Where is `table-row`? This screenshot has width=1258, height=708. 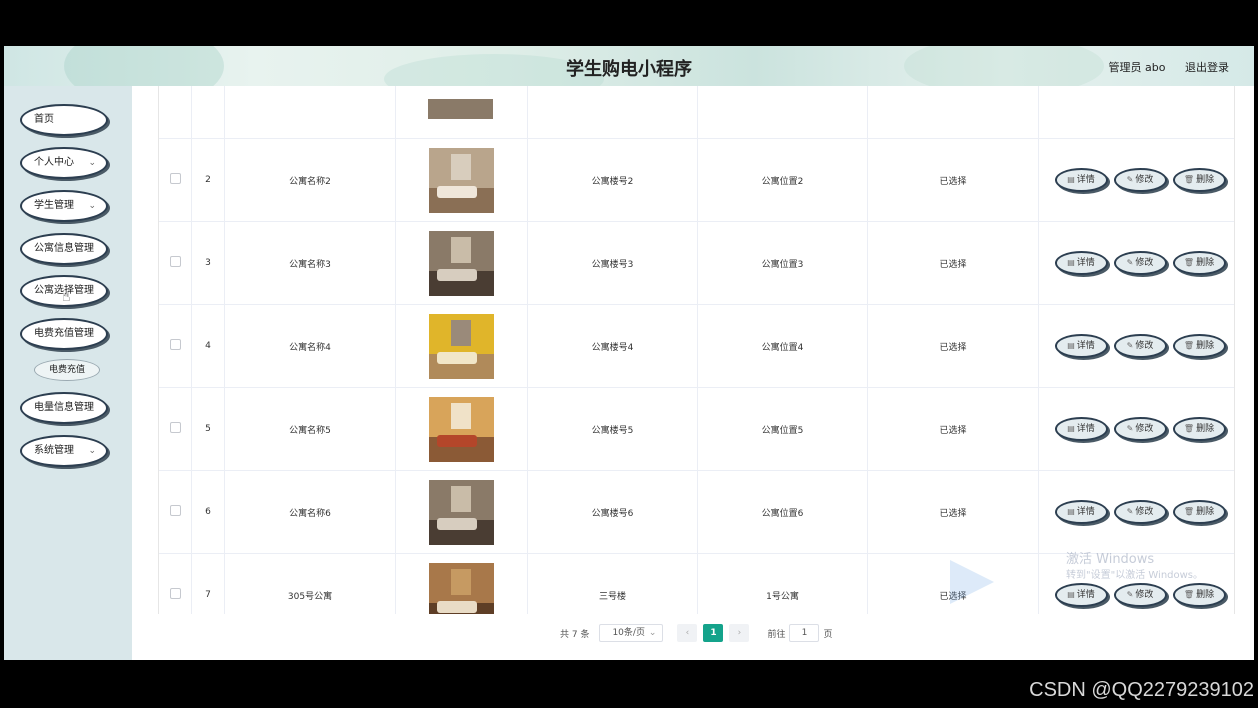 table-row is located at coordinates (696, 112).